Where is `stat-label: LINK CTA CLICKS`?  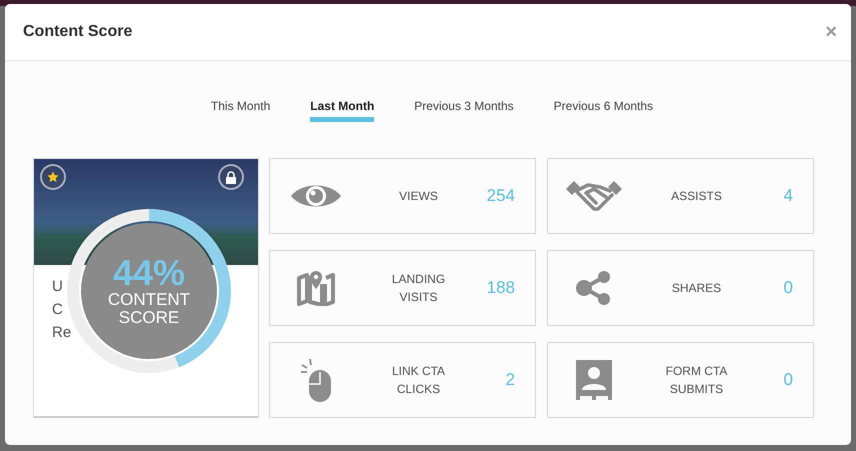 stat-label: LINK CTA CLICKS is located at coordinates (418, 380).